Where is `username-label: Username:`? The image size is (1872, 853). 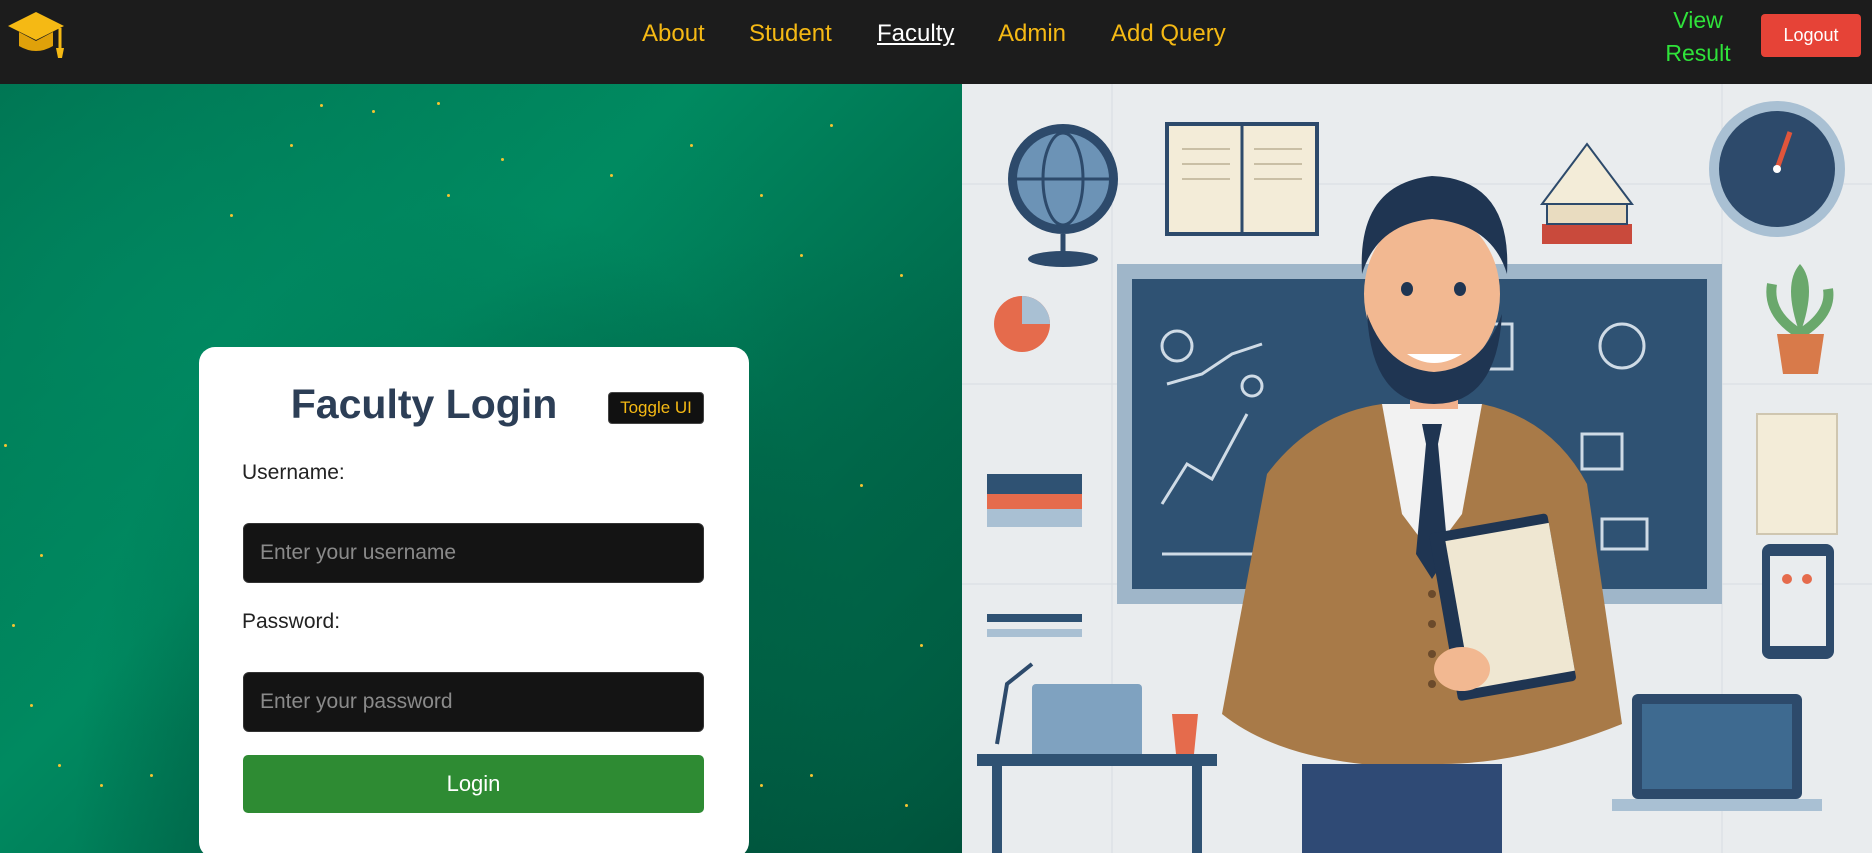 username-label: Username: is located at coordinates (293, 472).